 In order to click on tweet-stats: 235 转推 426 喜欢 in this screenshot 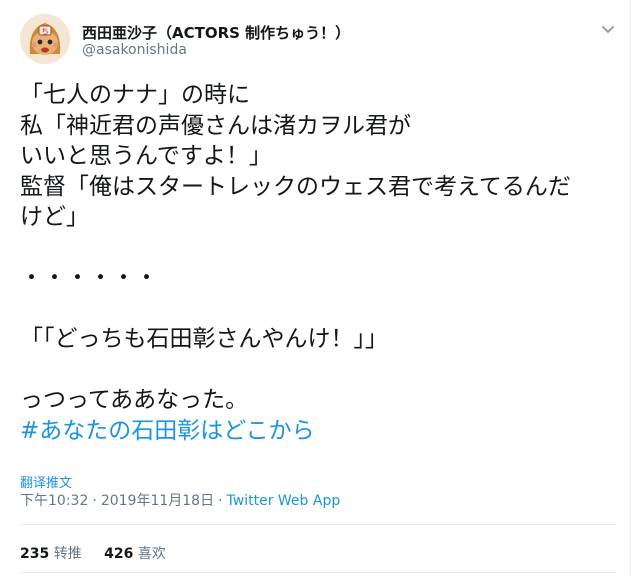, I will do `click(102, 553)`.